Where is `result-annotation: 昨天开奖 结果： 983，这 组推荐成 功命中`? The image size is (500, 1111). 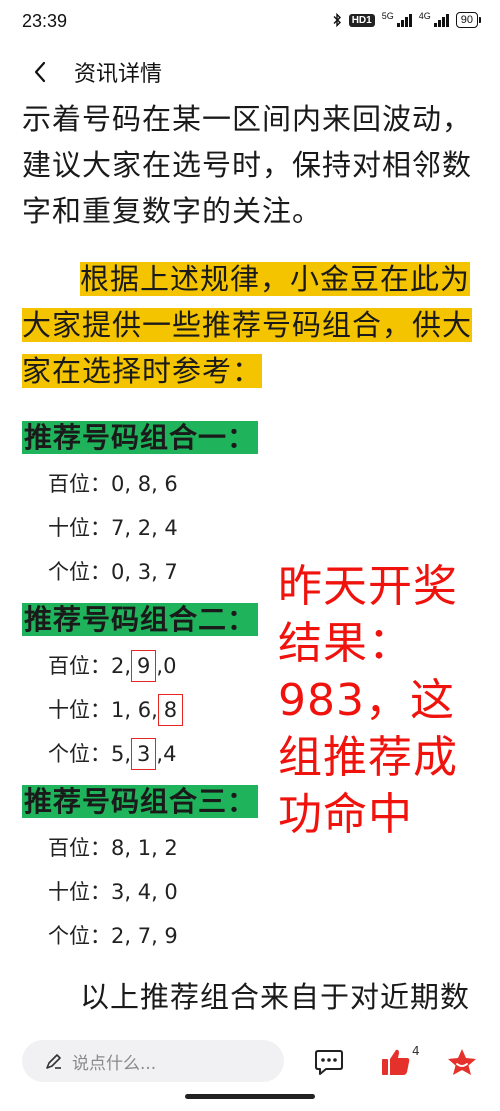
result-annotation: 昨天开奖 结果： 983，这 组推荐成 功命中 is located at coordinates (383, 700).